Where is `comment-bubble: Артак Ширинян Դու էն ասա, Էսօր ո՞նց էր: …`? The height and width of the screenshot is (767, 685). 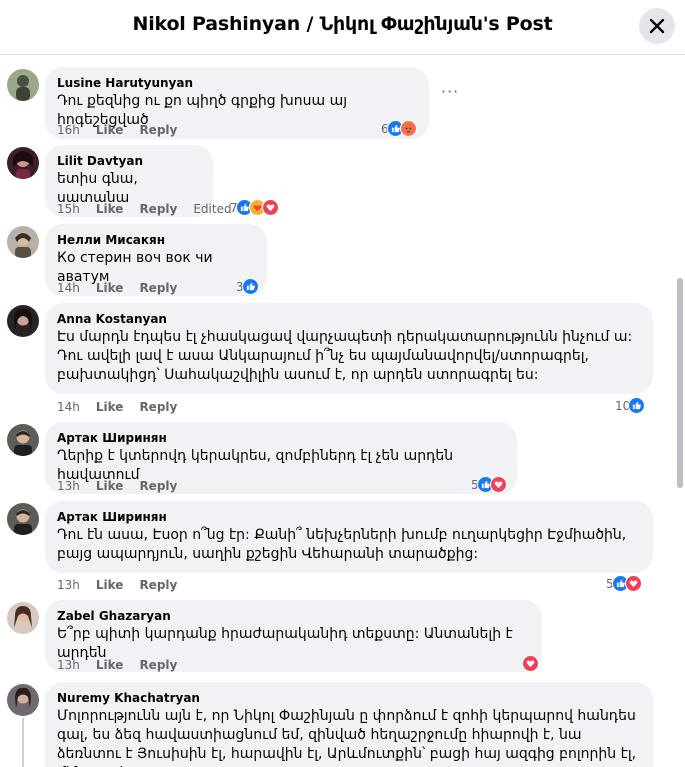 comment-bubble: Артак Ширинян Դու էն ասա, Էսօր ո՞նց էր: … is located at coordinates (349, 537).